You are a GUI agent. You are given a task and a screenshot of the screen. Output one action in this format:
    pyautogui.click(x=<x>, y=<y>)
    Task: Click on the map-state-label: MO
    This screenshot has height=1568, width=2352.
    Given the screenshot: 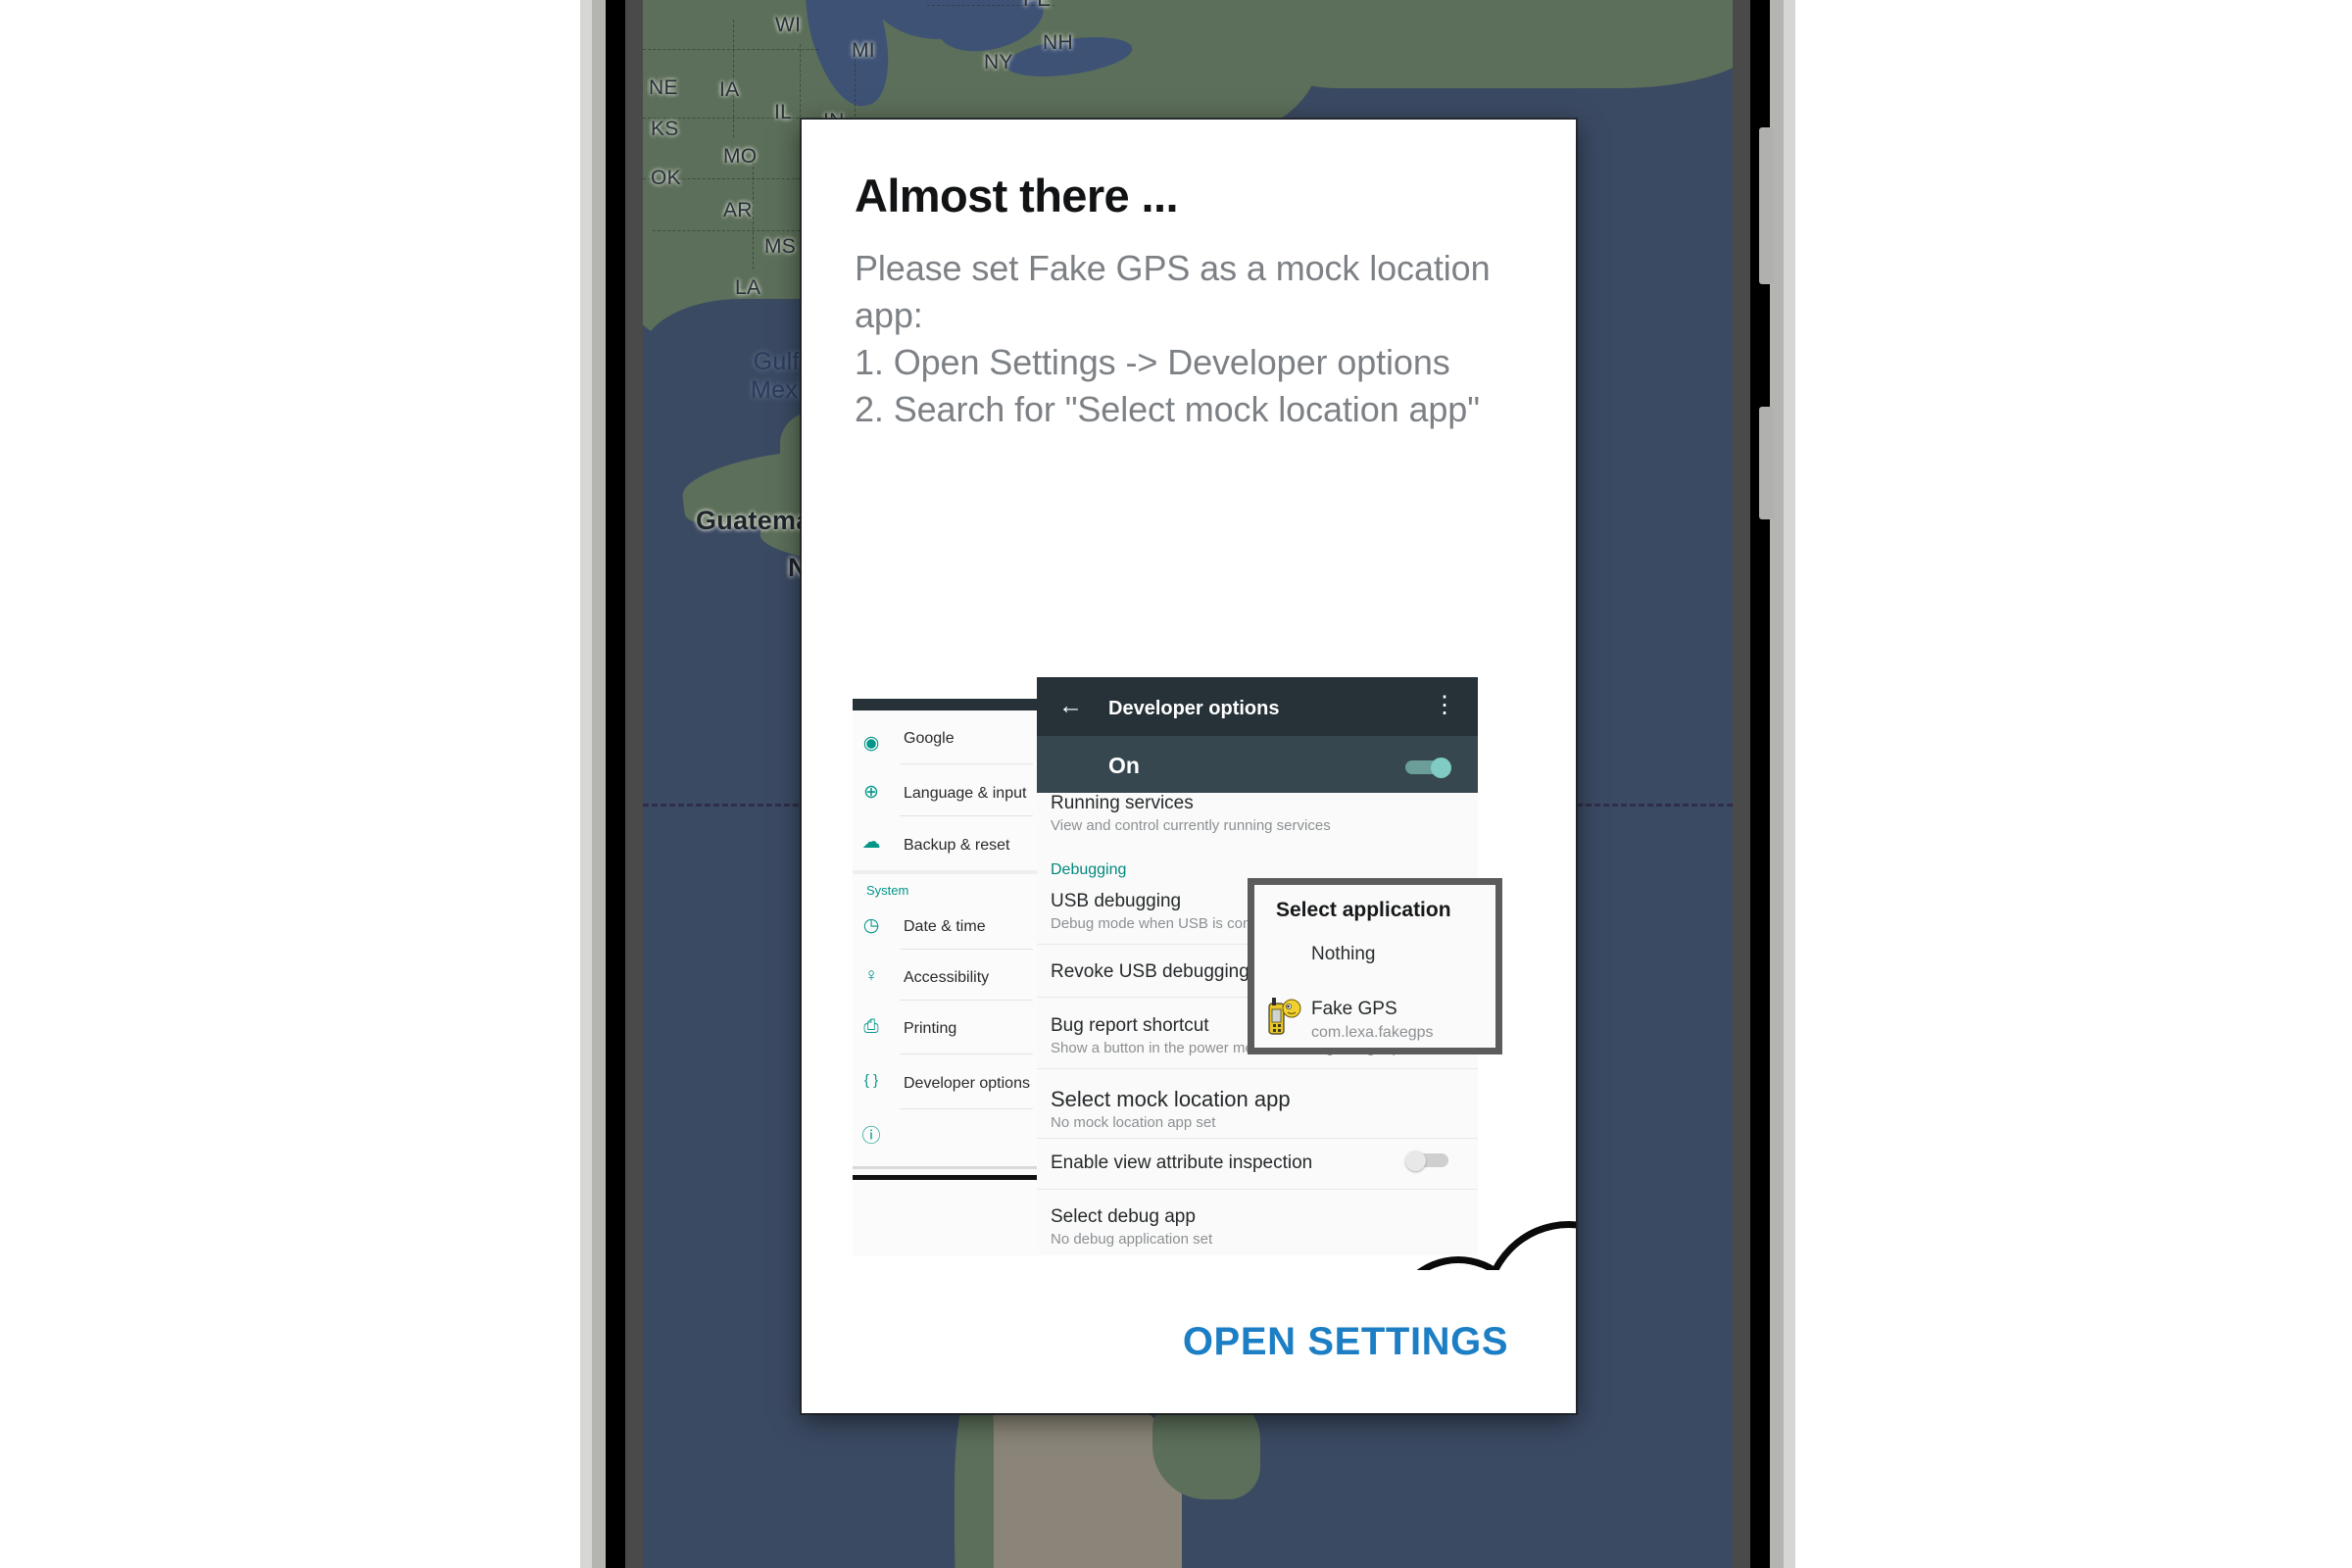 What is the action you would take?
    pyautogui.click(x=740, y=156)
    